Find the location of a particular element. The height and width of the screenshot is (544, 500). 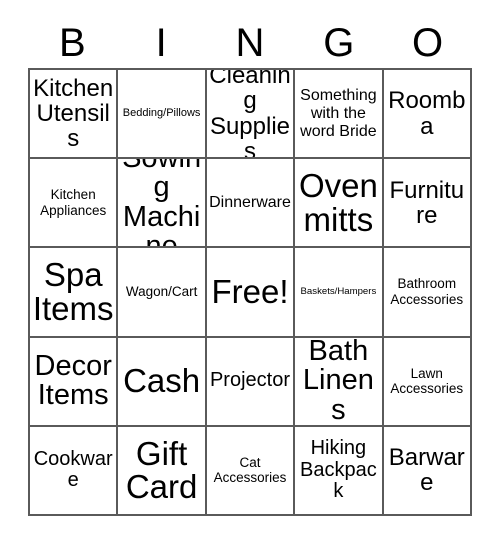

bingo-cell: Kitchen Utensils is located at coordinates (74, 115).